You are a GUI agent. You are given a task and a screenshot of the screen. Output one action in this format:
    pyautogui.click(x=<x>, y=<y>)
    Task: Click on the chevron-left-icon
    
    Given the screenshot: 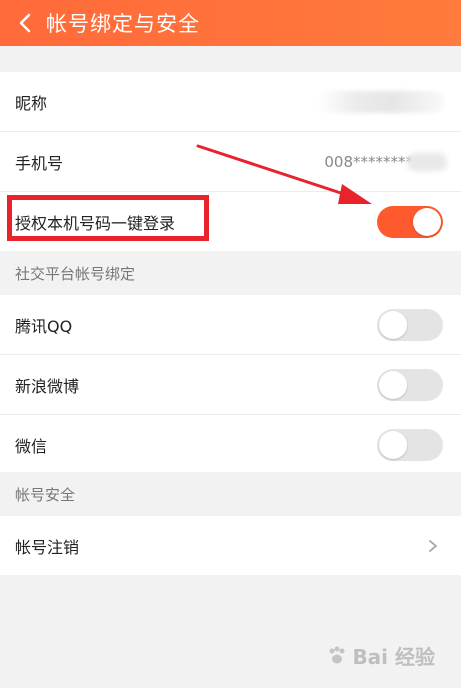 What is the action you would take?
    pyautogui.click(x=25, y=23)
    